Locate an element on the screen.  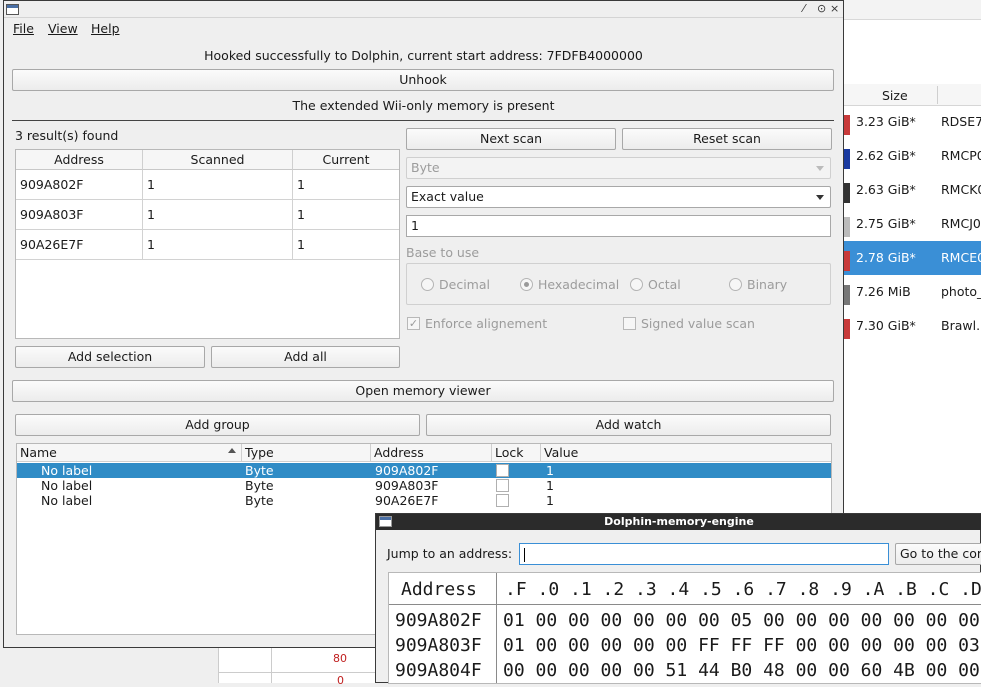
jump-address-input is located at coordinates (704, 554).